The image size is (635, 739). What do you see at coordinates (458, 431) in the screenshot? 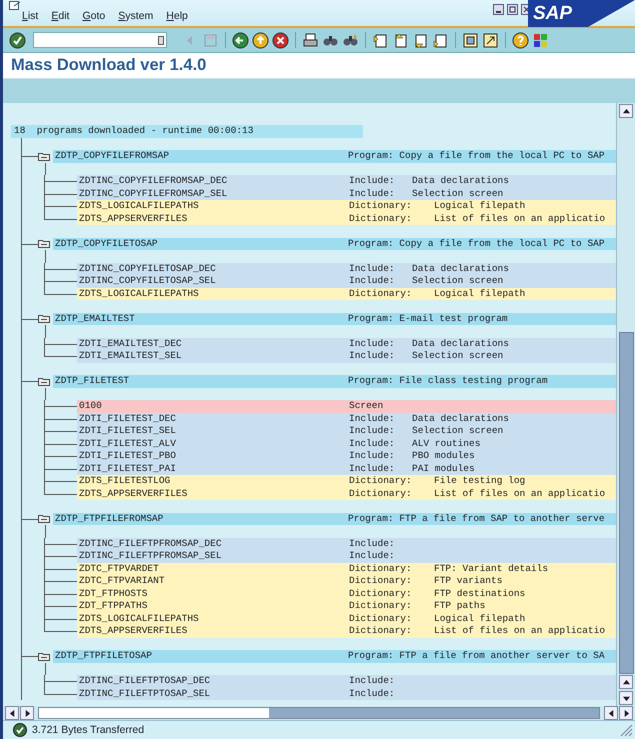
I see `object-description: Selection screen` at bounding box center [458, 431].